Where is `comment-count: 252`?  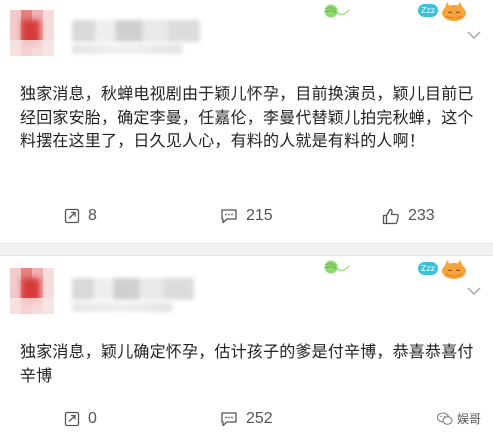 comment-count: 252 is located at coordinates (259, 418).